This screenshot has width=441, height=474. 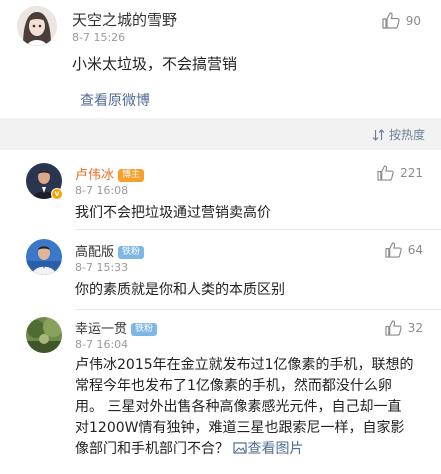 What do you see at coordinates (95, 175) in the screenshot?
I see `comment-username-text: 卢伟冰` at bounding box center [95, 175].